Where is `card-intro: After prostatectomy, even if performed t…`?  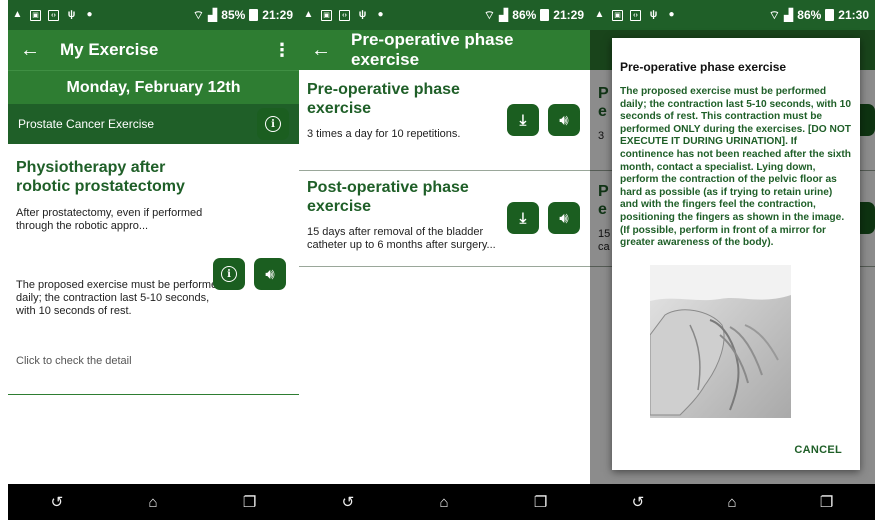 card-intro: After prostatectomy, even if performed t… is located at coordinates (109, 219).